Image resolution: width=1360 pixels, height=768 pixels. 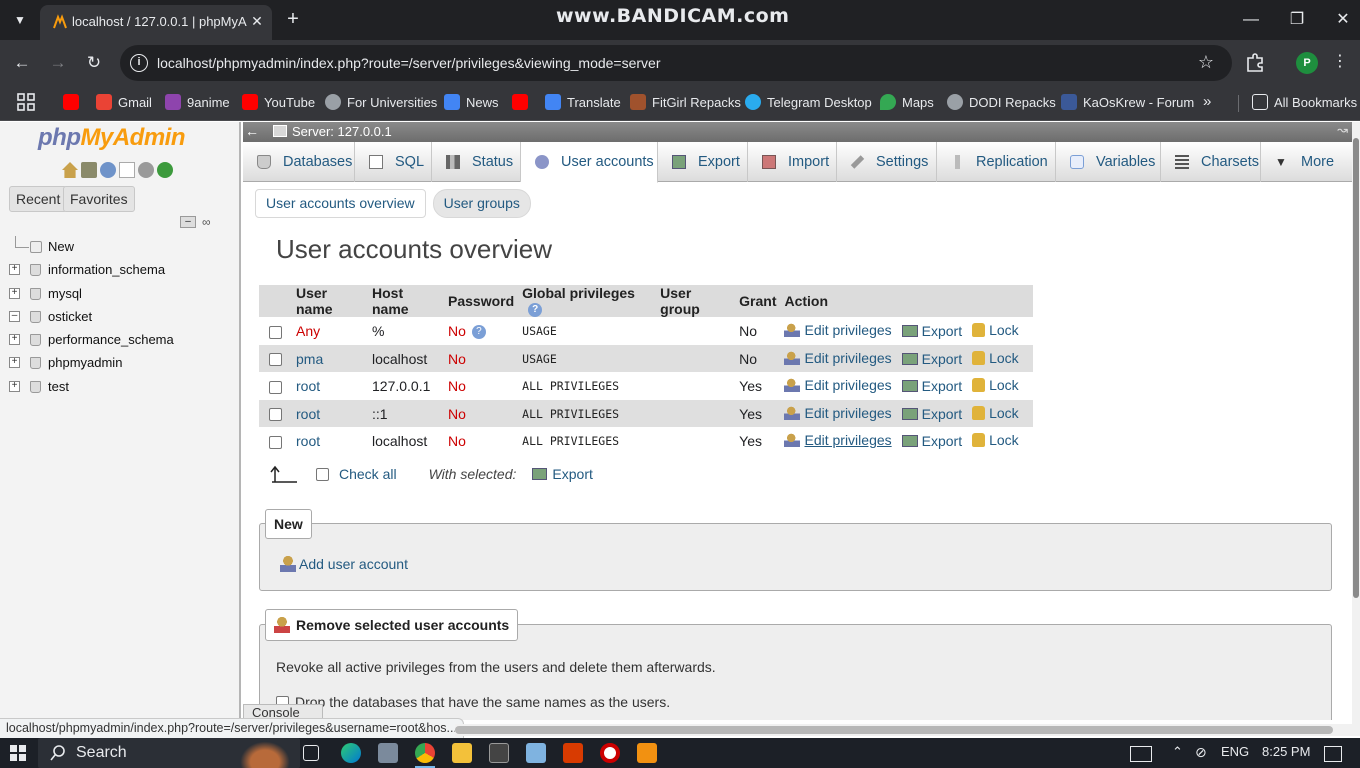 What do you see at coordinates (322, 474) in the screenshot?
I see `check-all-checkbox` at bounding box center [322, 474].